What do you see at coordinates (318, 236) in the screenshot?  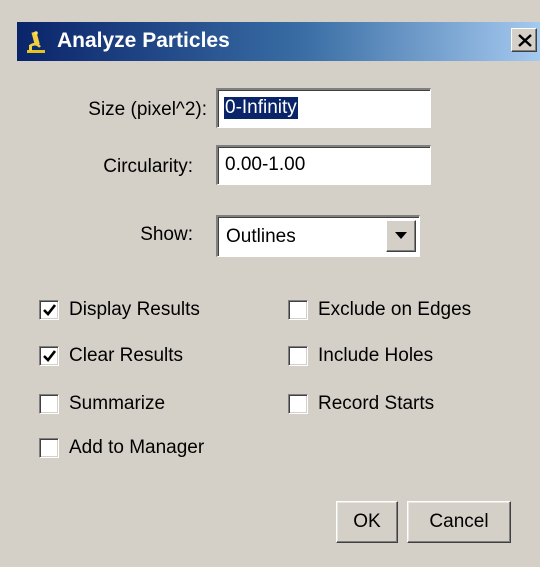 I see `show-select: Outlines` at bounding box center [318, 236].